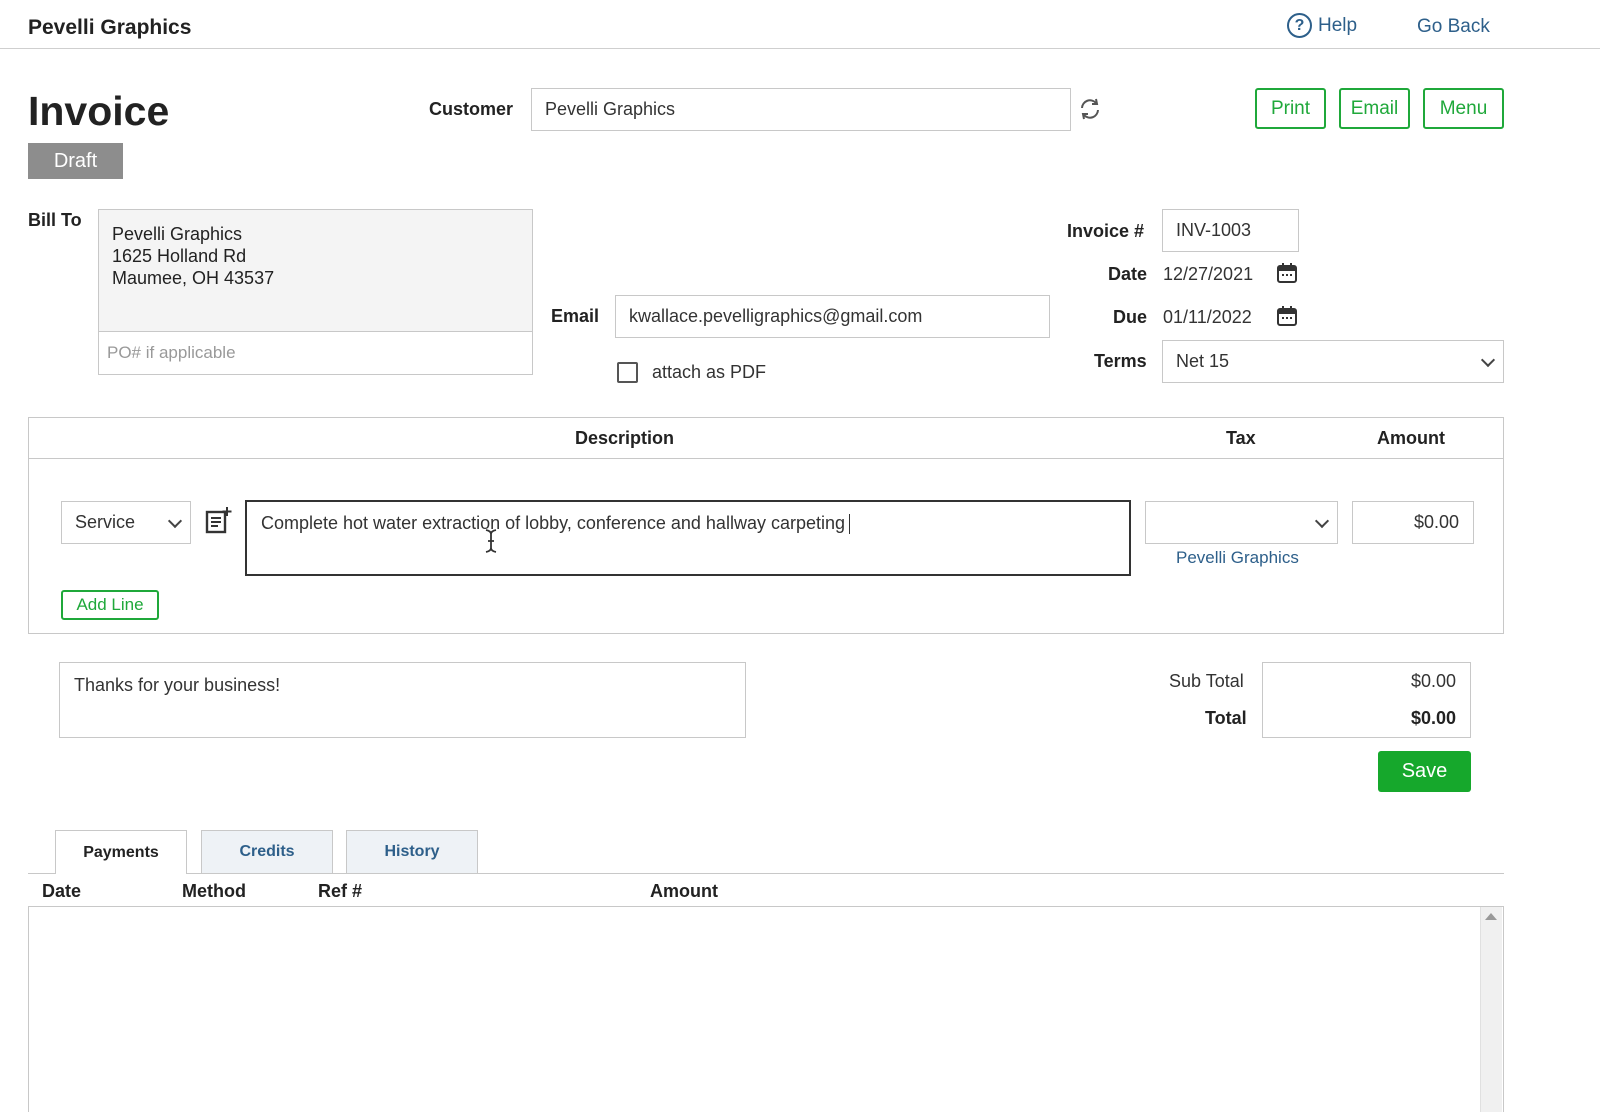 This screenshot has width=1600, height=1112. Describe the element at coordinates (1230, 230) in the screenshot. I see `invoice-number-input: INV-1003` at that location.